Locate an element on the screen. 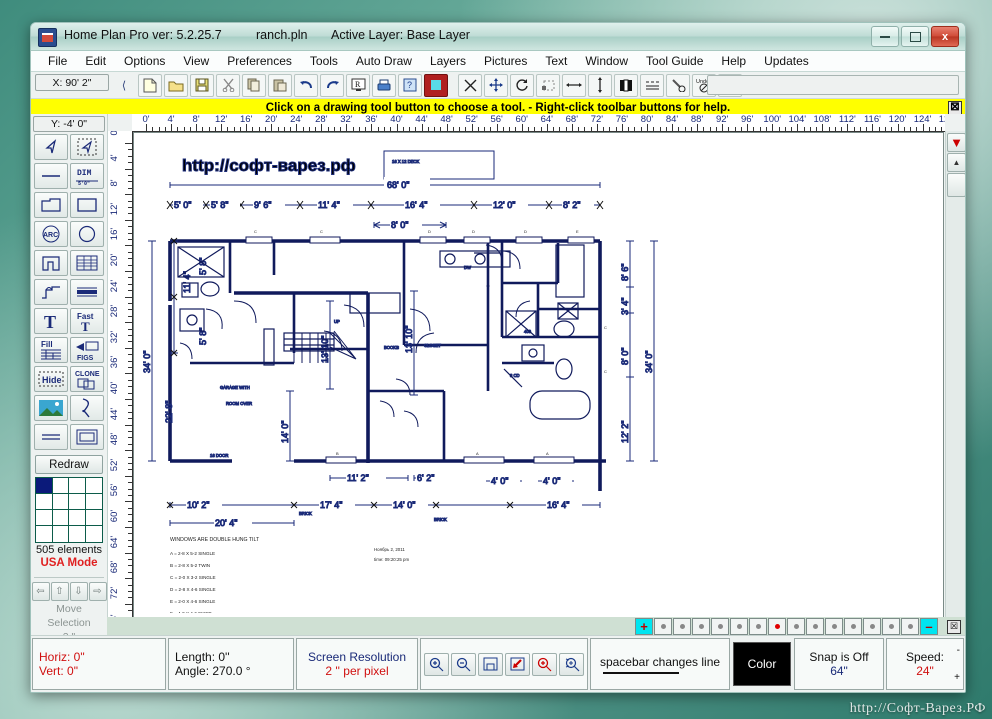 The image size is (992, 719). double-line-tool is located at coordinates (51, 437).